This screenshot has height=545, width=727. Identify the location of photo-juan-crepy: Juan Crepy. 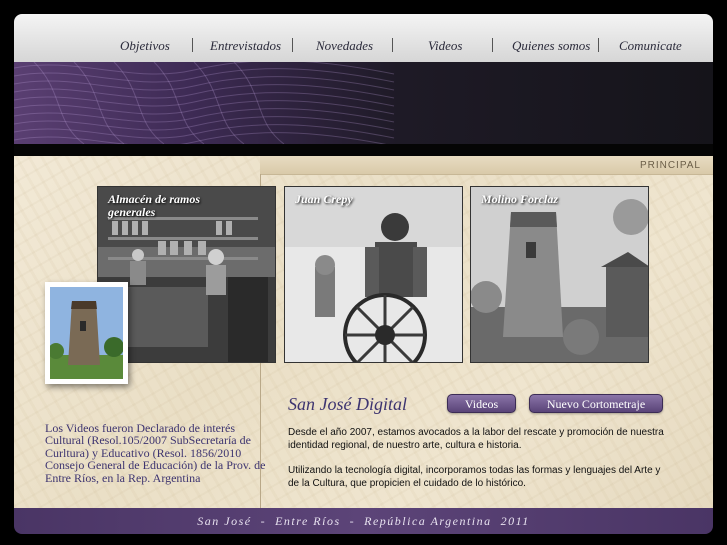
(373, 274).